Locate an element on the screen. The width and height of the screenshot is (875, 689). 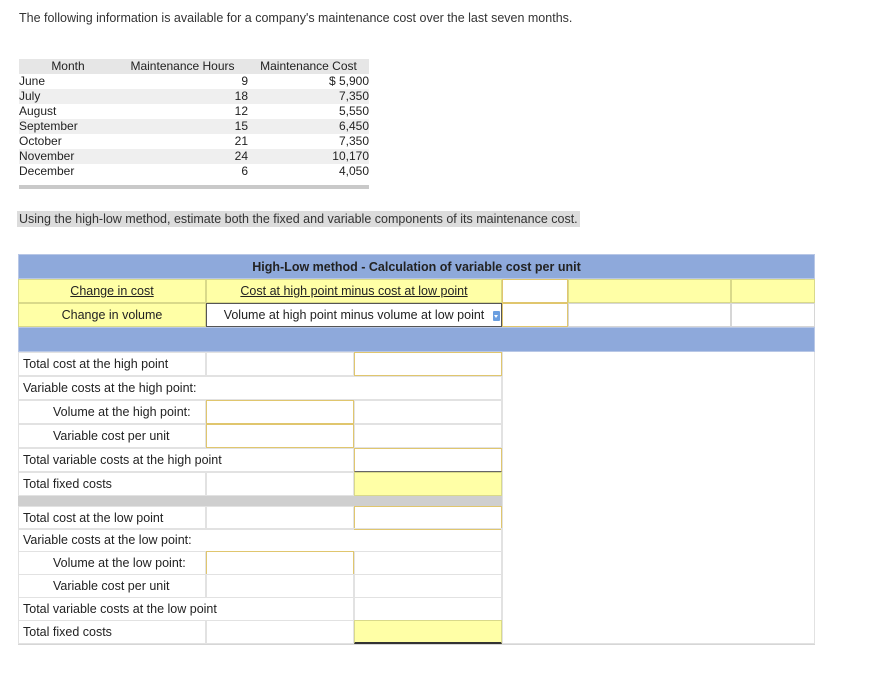
high-total-variable-input is located at coordinates (428, 460).